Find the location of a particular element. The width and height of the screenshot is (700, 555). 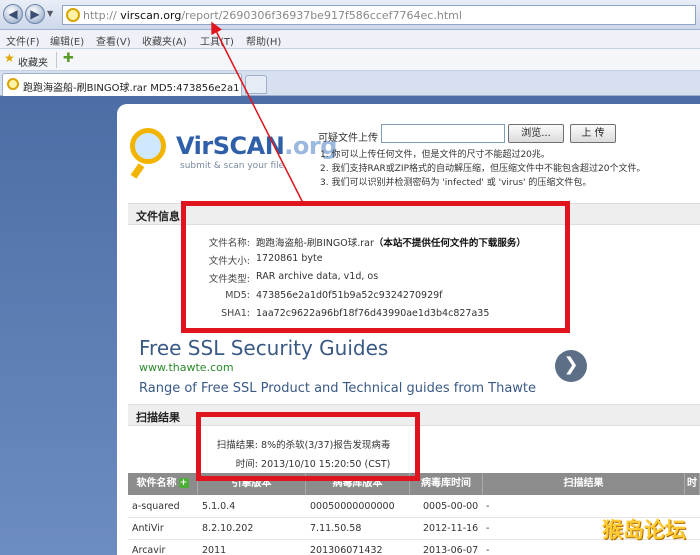

table-cell: 2012-11-16 is located at coordinates (451, 528).